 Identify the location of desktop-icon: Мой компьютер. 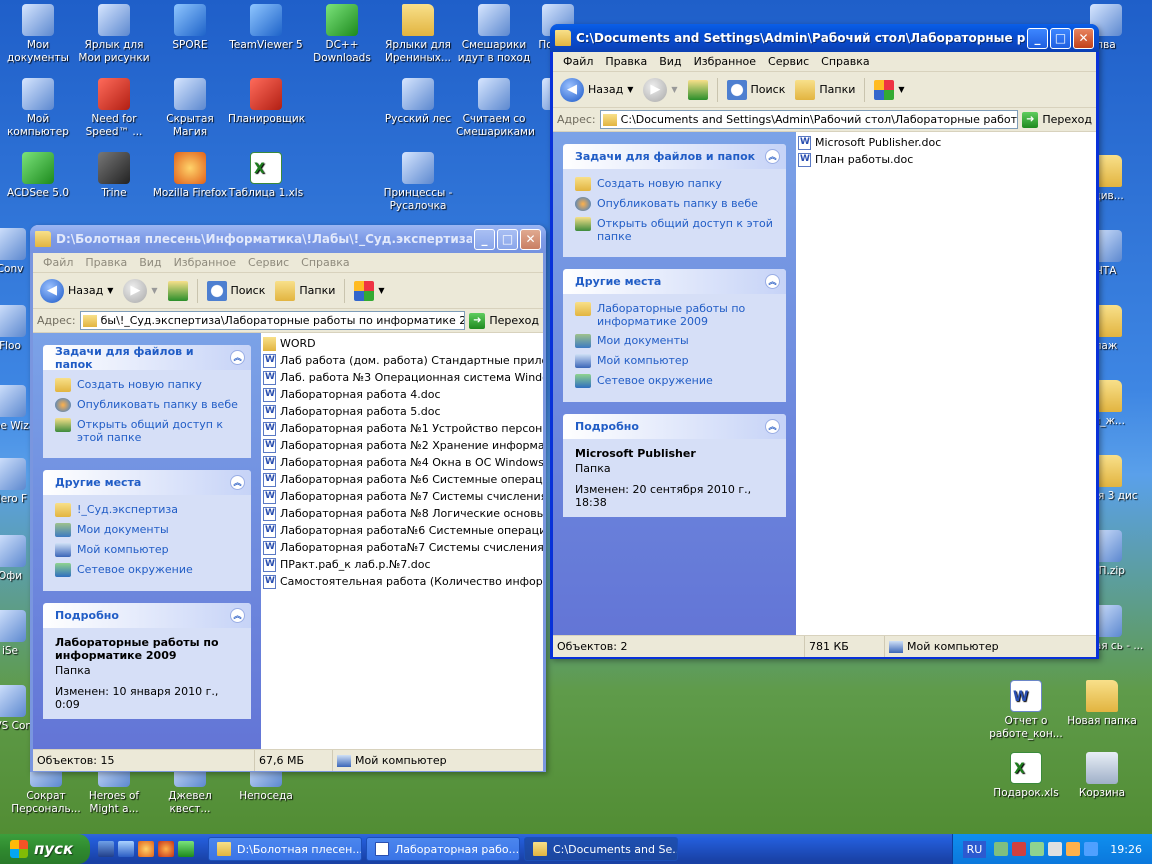
(38, 108).